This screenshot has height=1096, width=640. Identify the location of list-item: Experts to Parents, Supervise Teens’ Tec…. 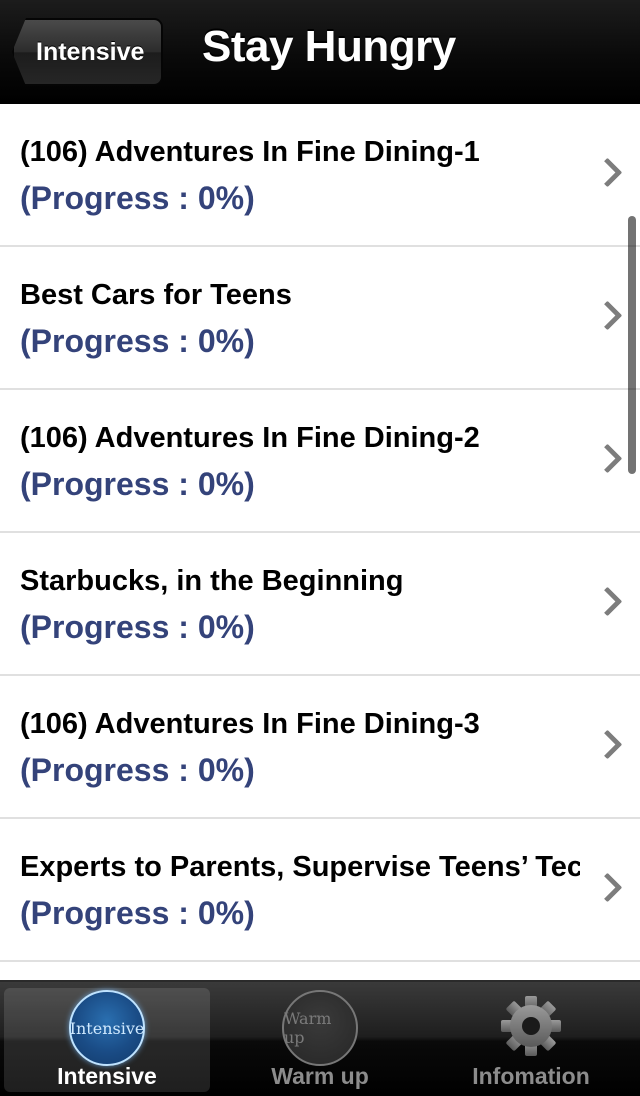
(320, 890).